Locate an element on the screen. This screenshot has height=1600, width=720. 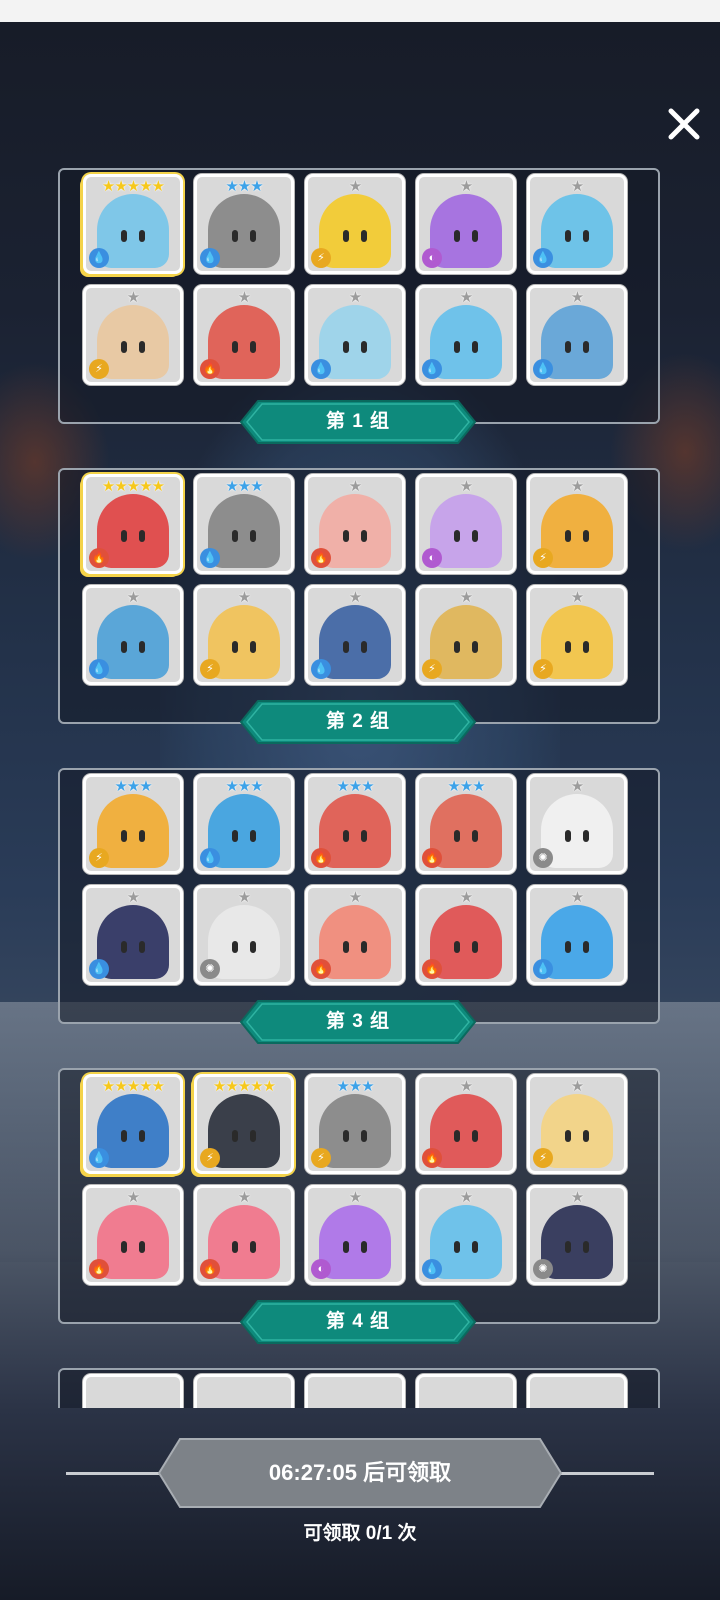
star-rating: ★★★ is located at coordinates (133, 787).